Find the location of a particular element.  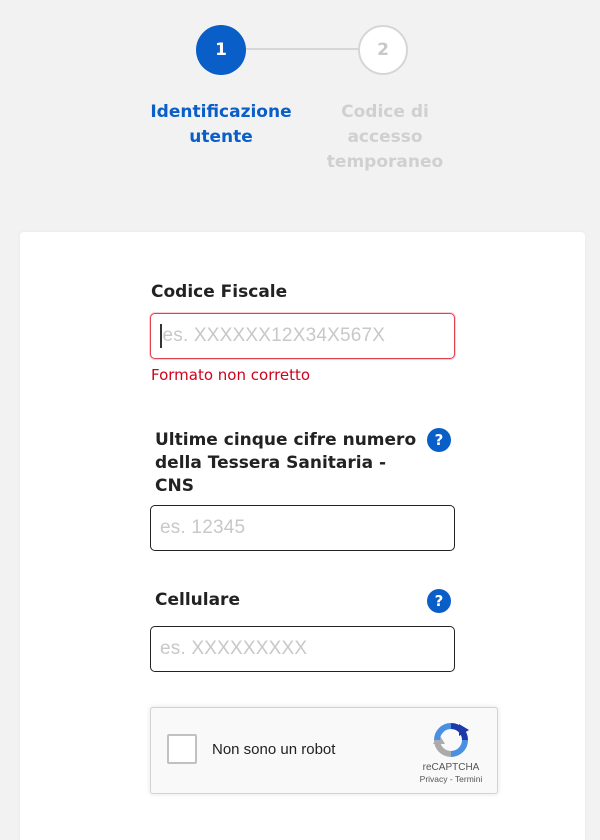

recaptcha-logo-icon is located at coordinates (451, 740).